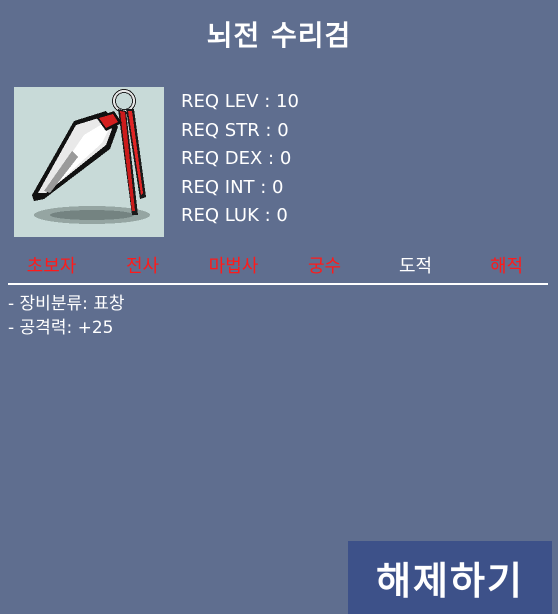 The height and width of the screenshot is (614, 558). Describe the element at coordinates (279, 265) in the screenshot. I see `job-list: 초보자 전사 마법사 궁수 도적 해적` at that location.